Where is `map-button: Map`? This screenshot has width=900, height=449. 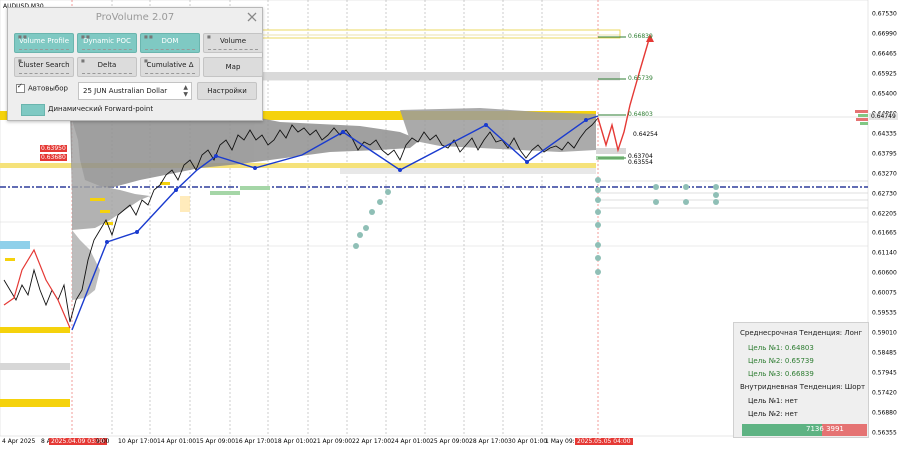
map-button: Map is located at coordinates (233, 67).